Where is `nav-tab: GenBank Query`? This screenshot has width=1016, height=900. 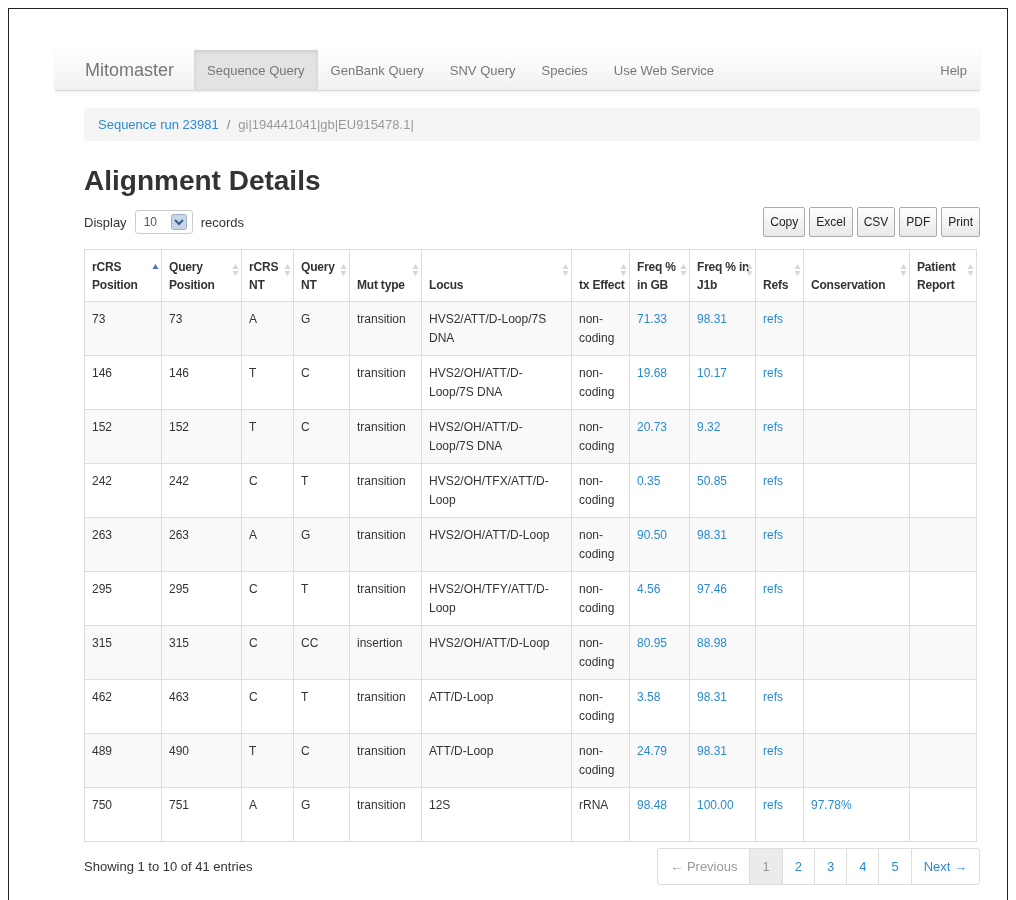
nav-tab: GenBank Query is located at coordinates (377, 70).